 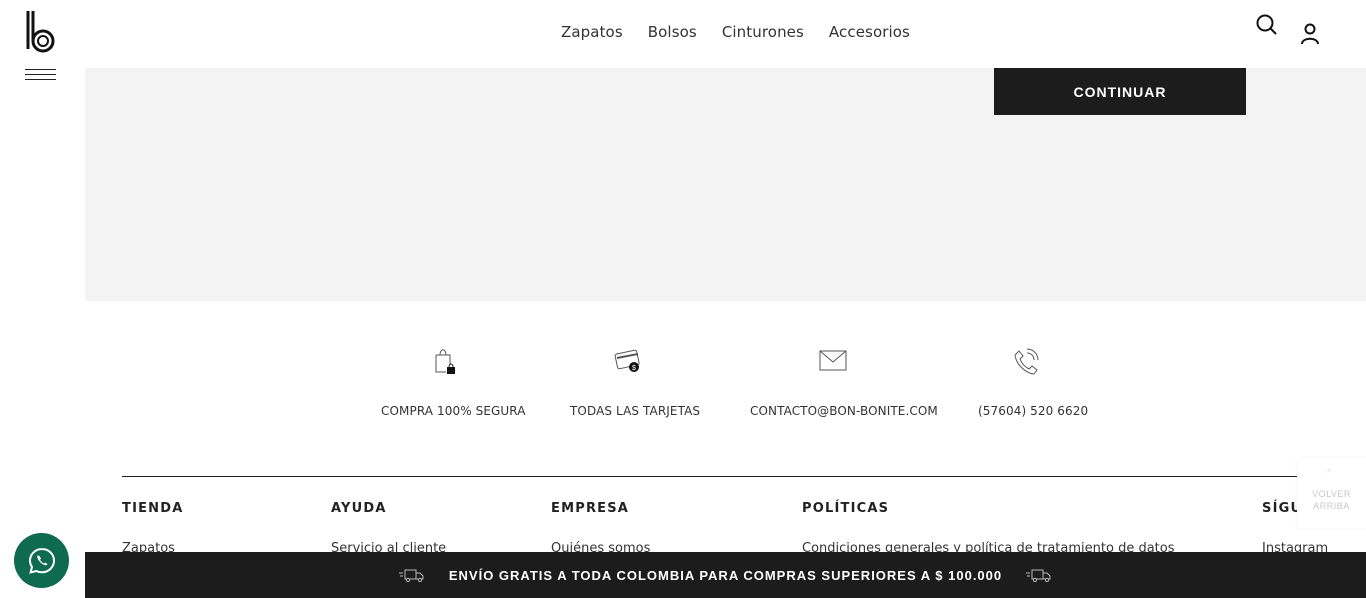 I want to click on back-to-top-button: ^ VOLVER ARRIBA, so click(x=1331, y=493).